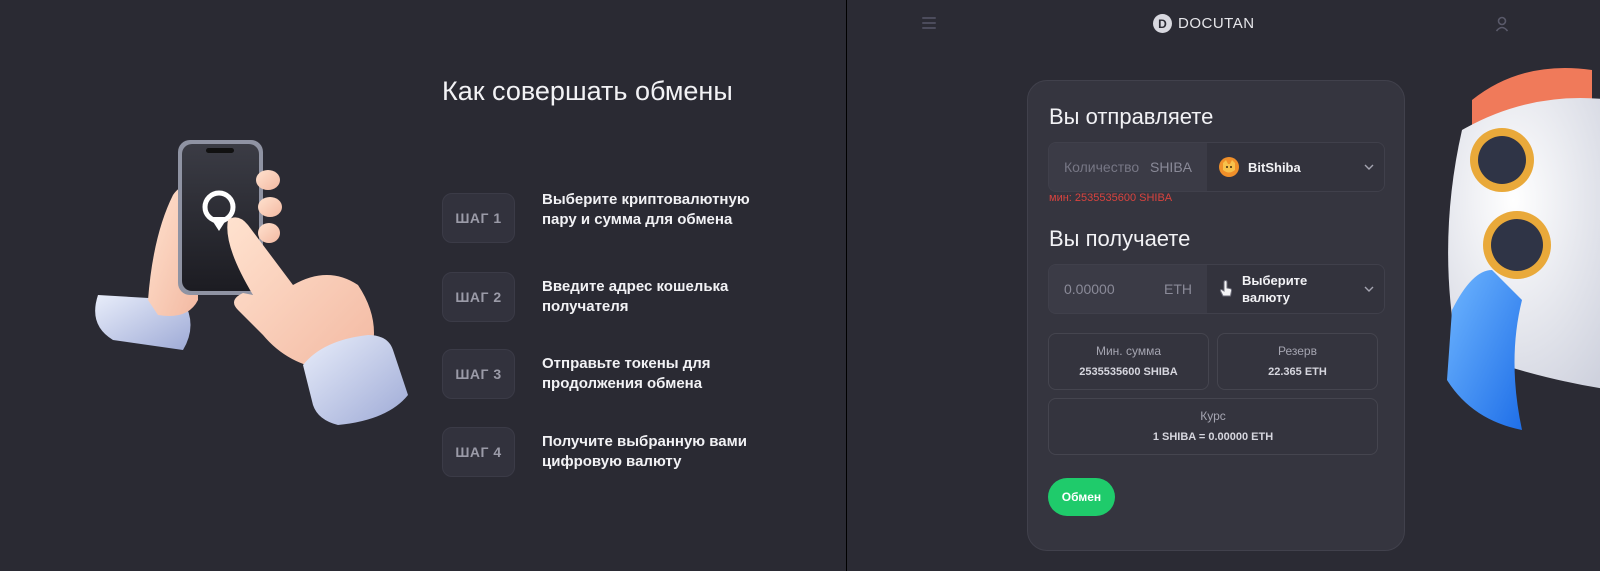  What do you see at coordinates (1216, 23) in the screenshot?
I see `brand-name: DOCUTAN` at bounding box center [1216, 23].